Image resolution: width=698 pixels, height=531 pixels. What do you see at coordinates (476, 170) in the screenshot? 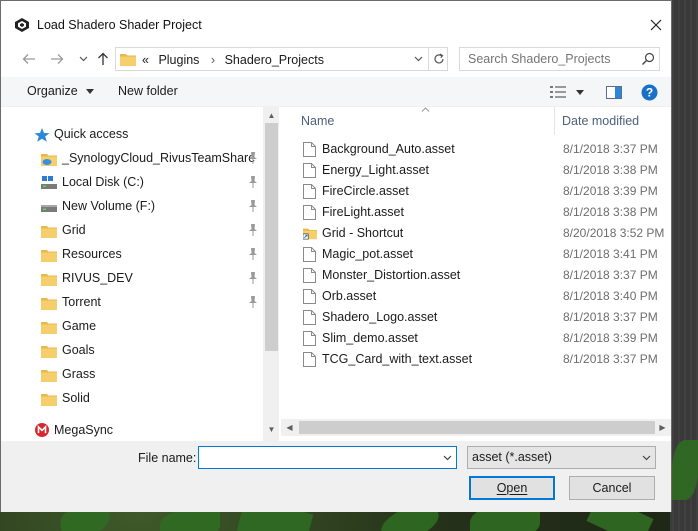
I see `file-row: Energy_Light.asset 8/1/2018 3:38 PM` at bounding box center [476, 170].